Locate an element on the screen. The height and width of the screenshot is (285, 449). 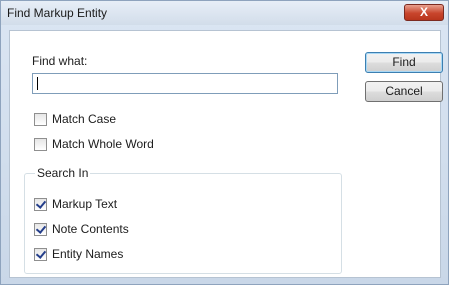
match-case-option: Match Case is located at coordinates (75, 119).